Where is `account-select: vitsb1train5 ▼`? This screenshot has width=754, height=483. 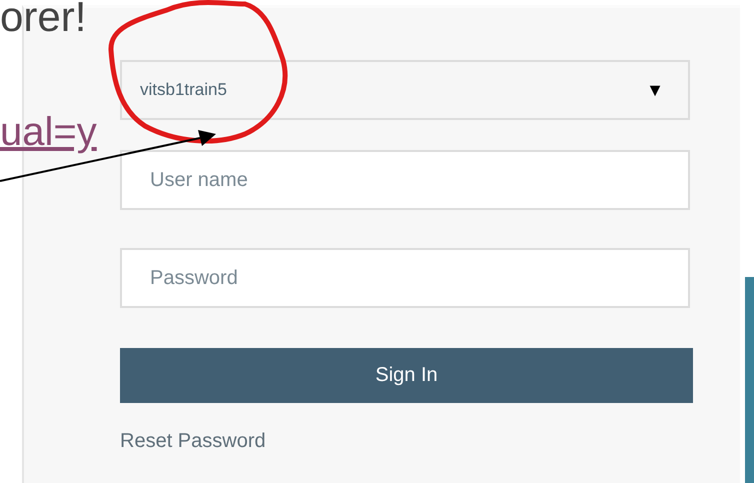 account-select: vitsb1train5 ▼ is located at coordinates (405, 90).